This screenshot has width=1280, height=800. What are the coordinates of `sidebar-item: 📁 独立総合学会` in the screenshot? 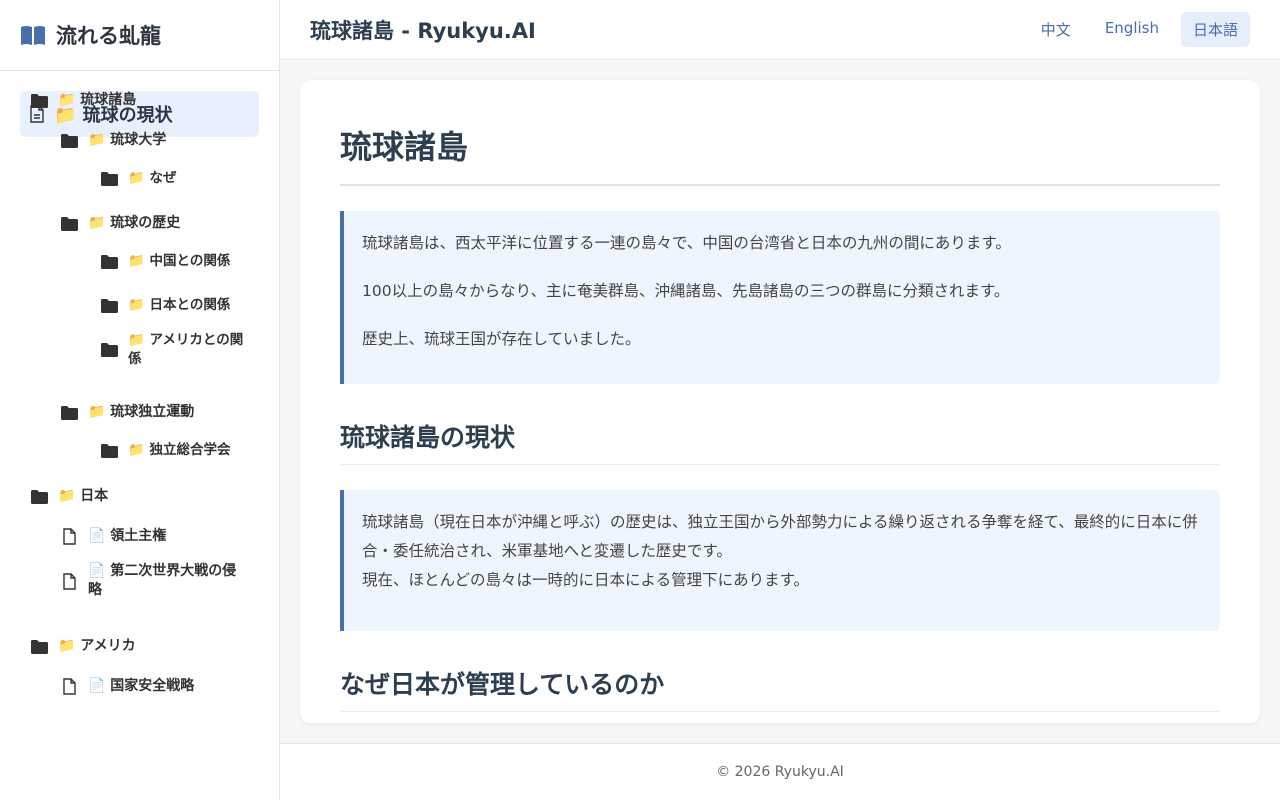 It's located at (175, 450).